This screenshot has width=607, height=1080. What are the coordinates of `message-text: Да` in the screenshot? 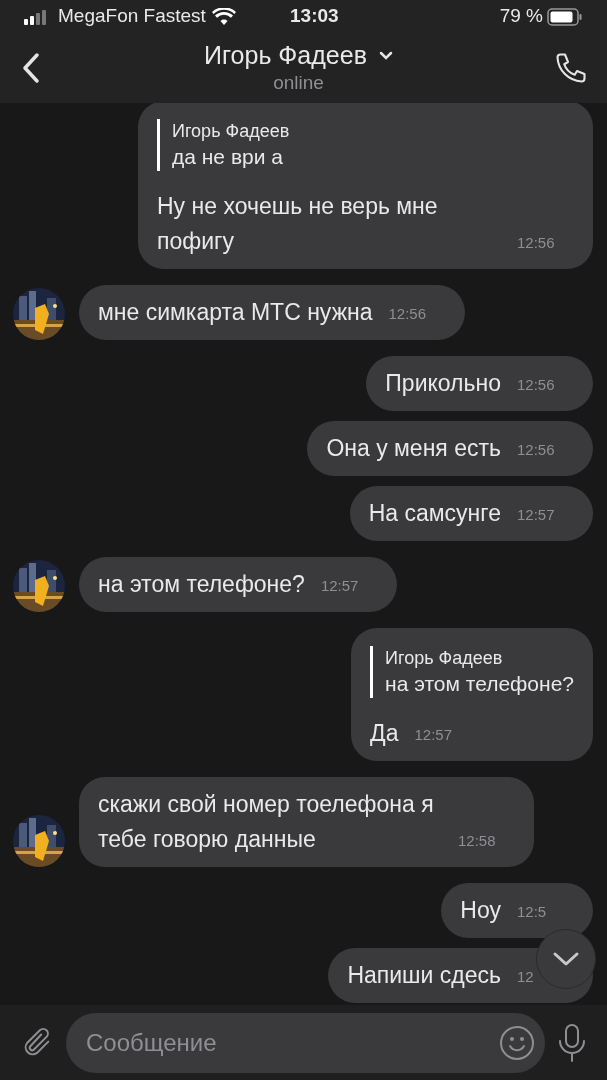 It's located at (384, 733).